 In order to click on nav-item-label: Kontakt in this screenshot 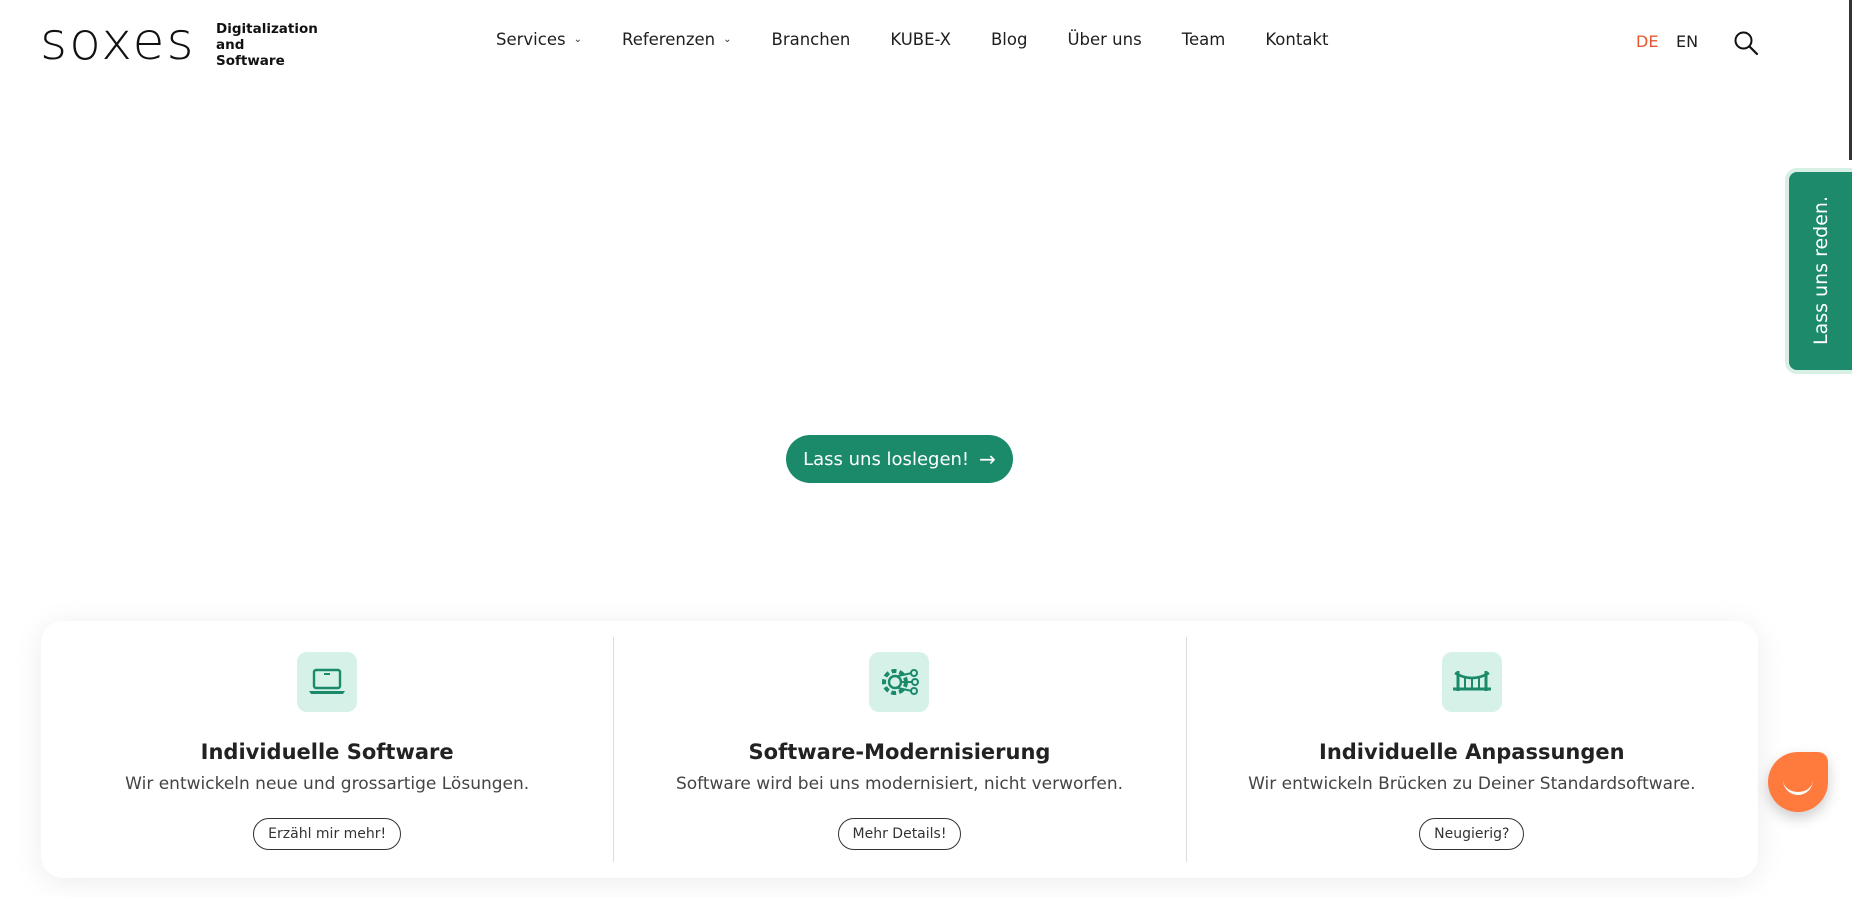, I will do `click(1297, 39)`.